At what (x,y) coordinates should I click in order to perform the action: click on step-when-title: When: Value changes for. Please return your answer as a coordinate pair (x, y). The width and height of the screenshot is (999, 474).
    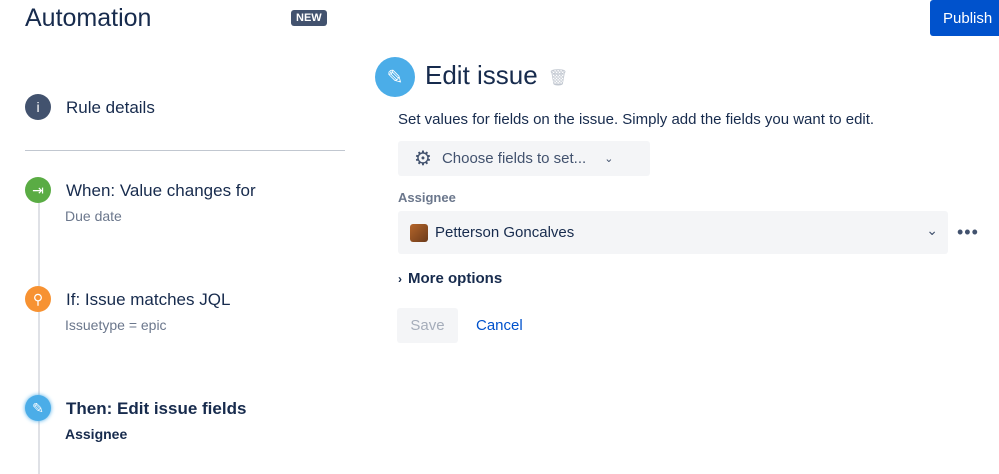
    Looking at the image, I should click on (161, 191).